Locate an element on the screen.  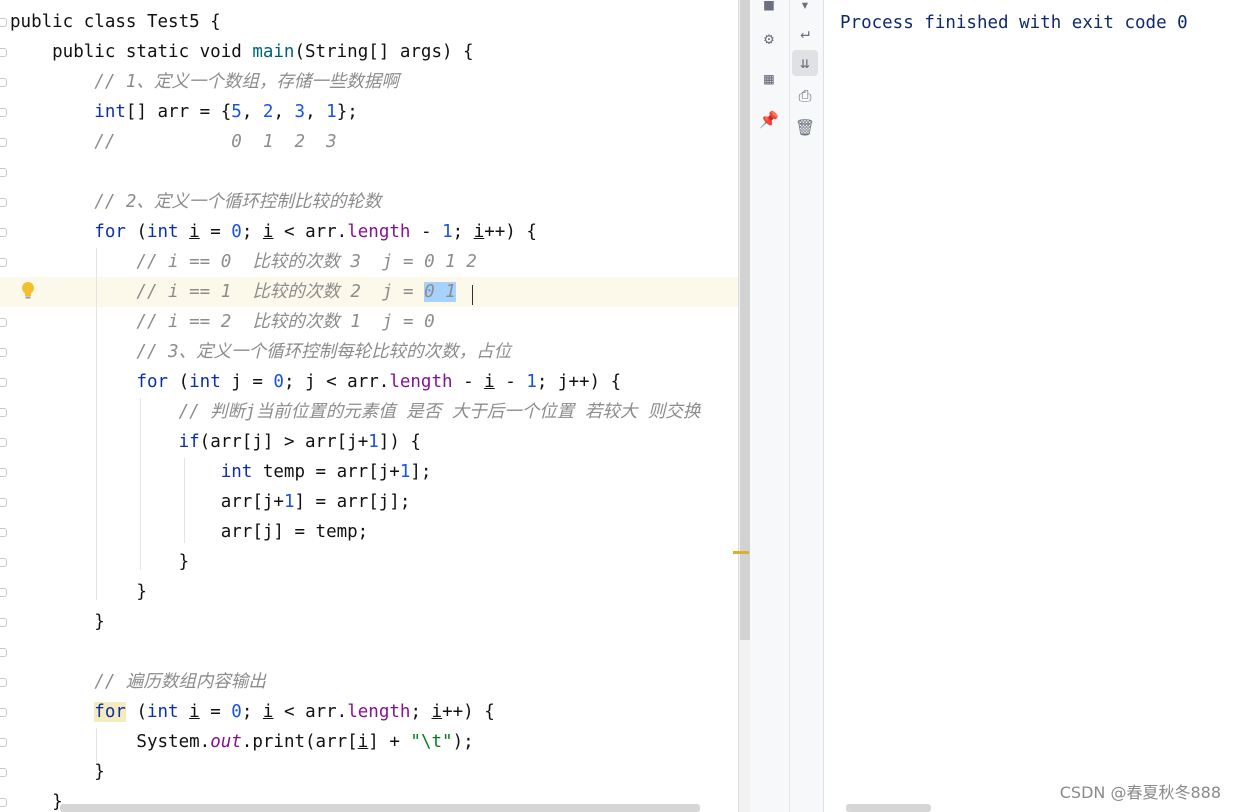
code-line: // 遍历数组内容输出 is located at coordinates (133, 682).